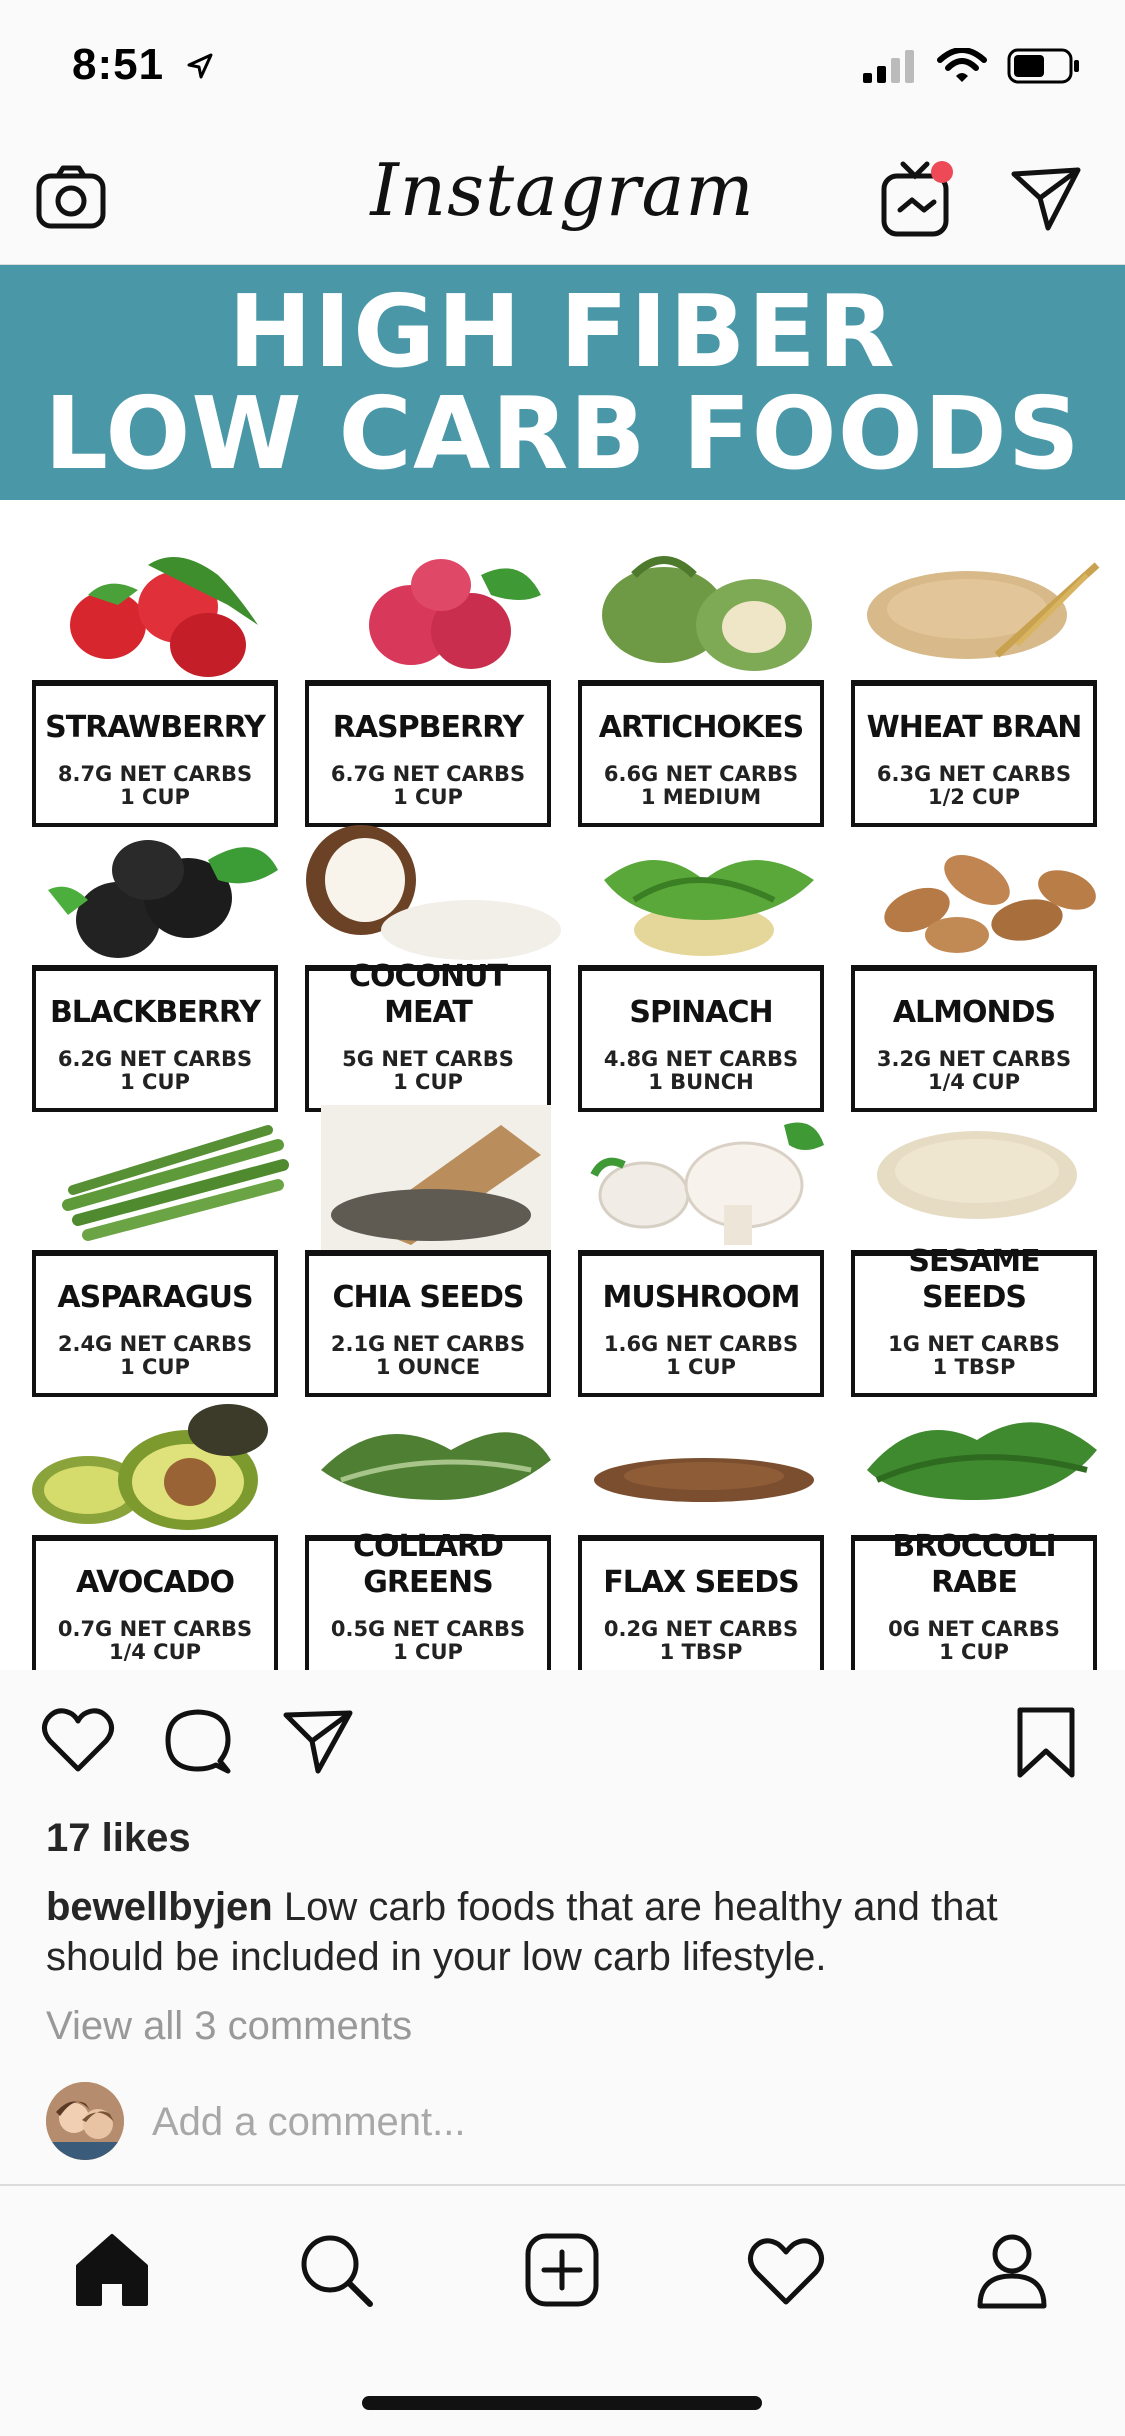  What do you see at coordinates (974, 1320) in the screenshot?
I see `food-label-box: SESAME SEEDS 1G NET CARBS 1 TBSP` at bounding box center [974, 1320].